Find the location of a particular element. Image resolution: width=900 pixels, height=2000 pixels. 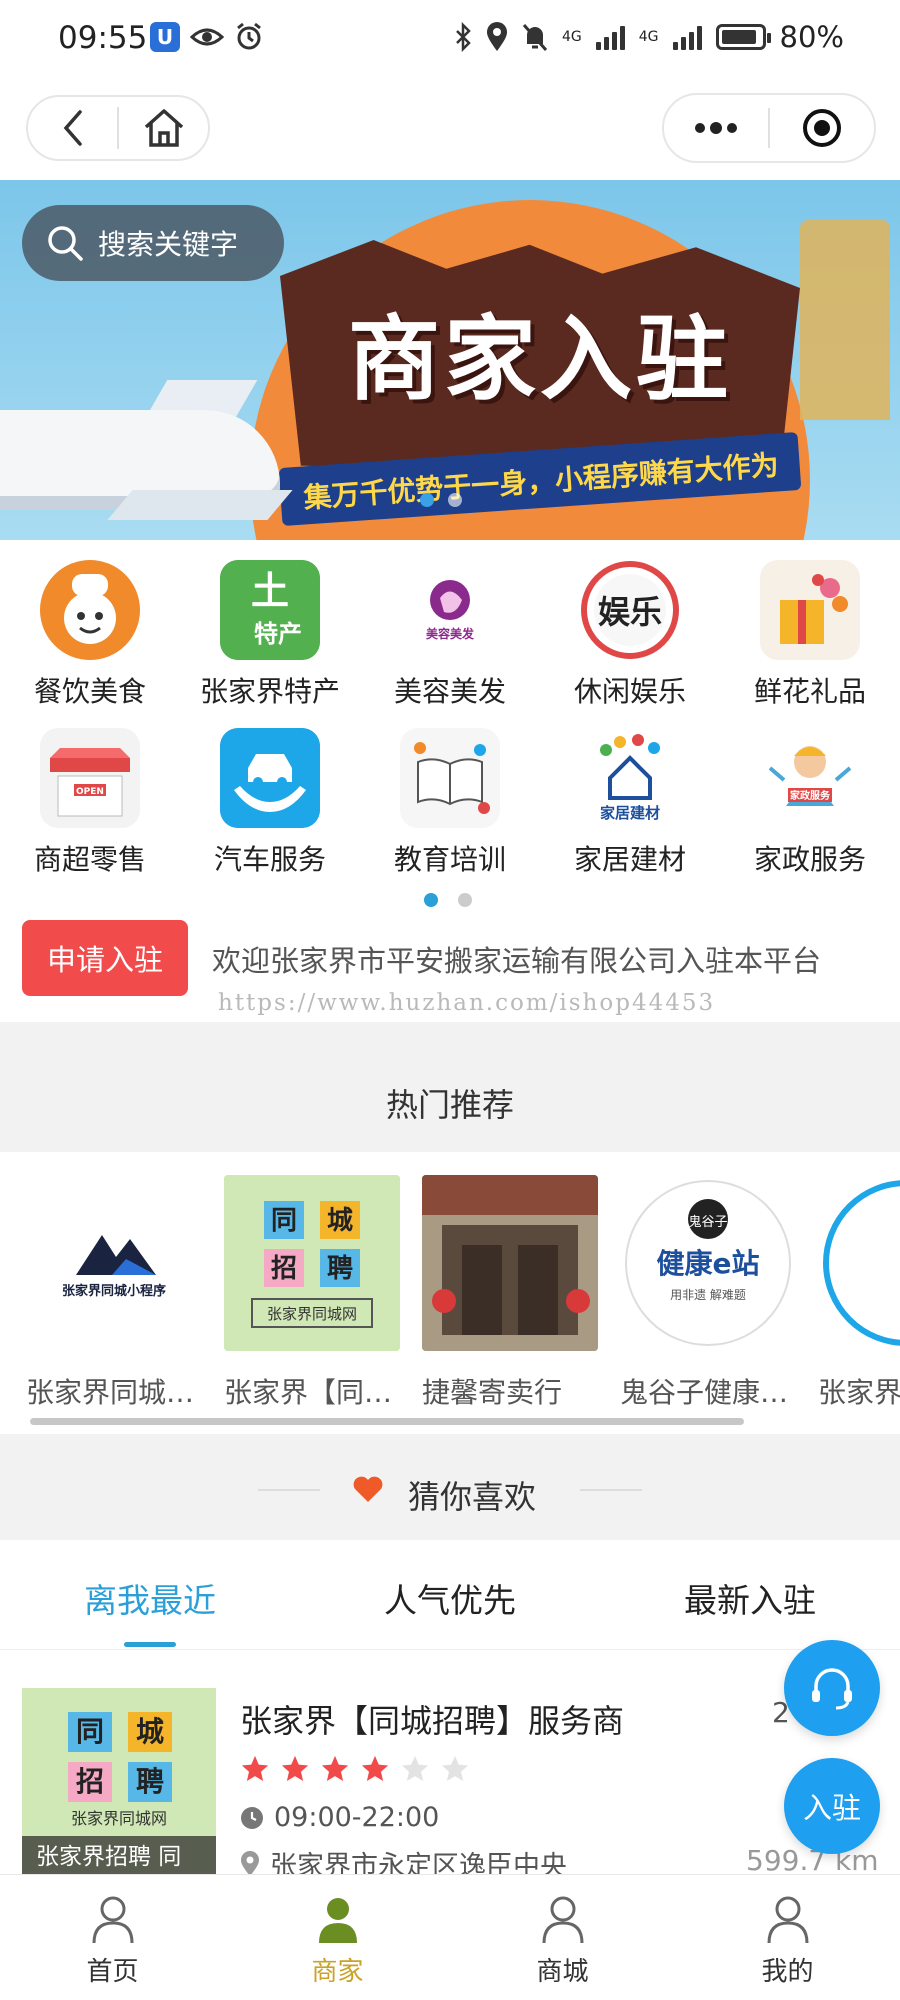

tab-newest: 最新入驻 is located at coordinates (750, 1594).